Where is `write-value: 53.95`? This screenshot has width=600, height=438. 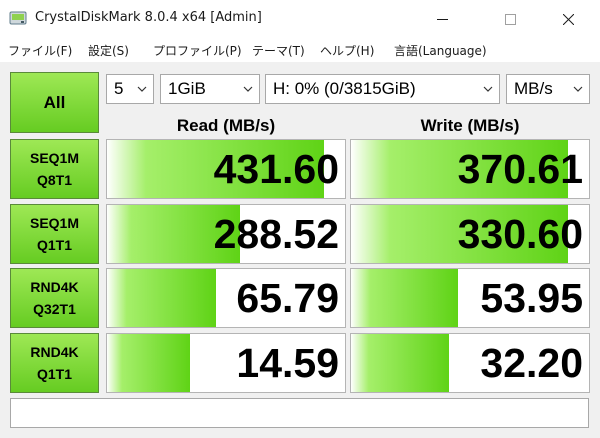 write-value: 53.95 is located at coordinates (531, 298).